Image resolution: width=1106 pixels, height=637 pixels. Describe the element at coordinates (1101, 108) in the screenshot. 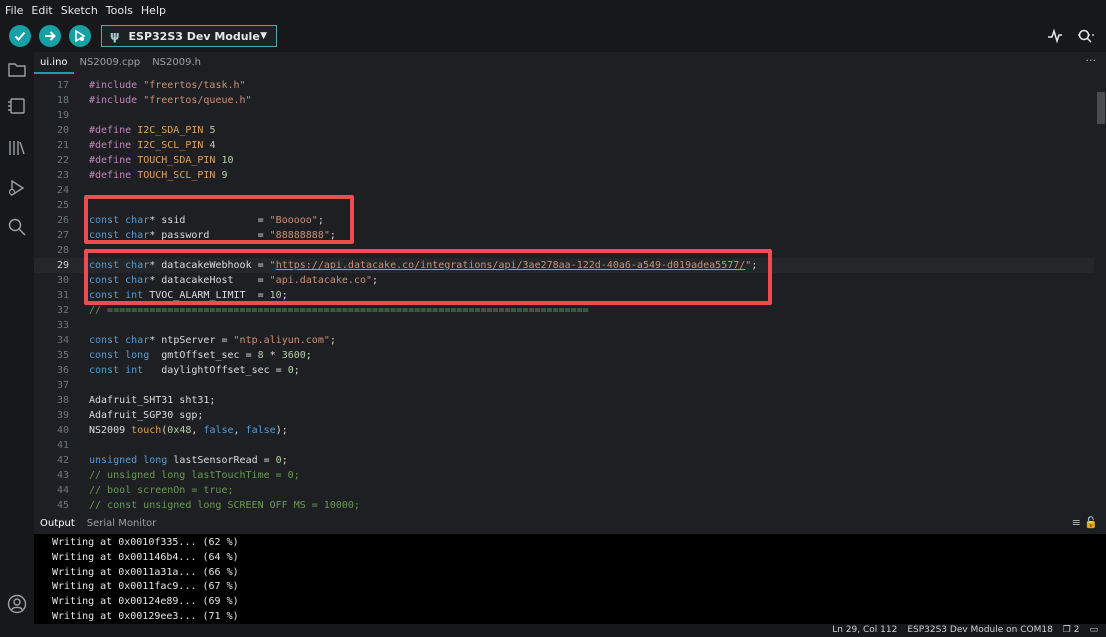

I see `scrollbar-thumb` at that location.